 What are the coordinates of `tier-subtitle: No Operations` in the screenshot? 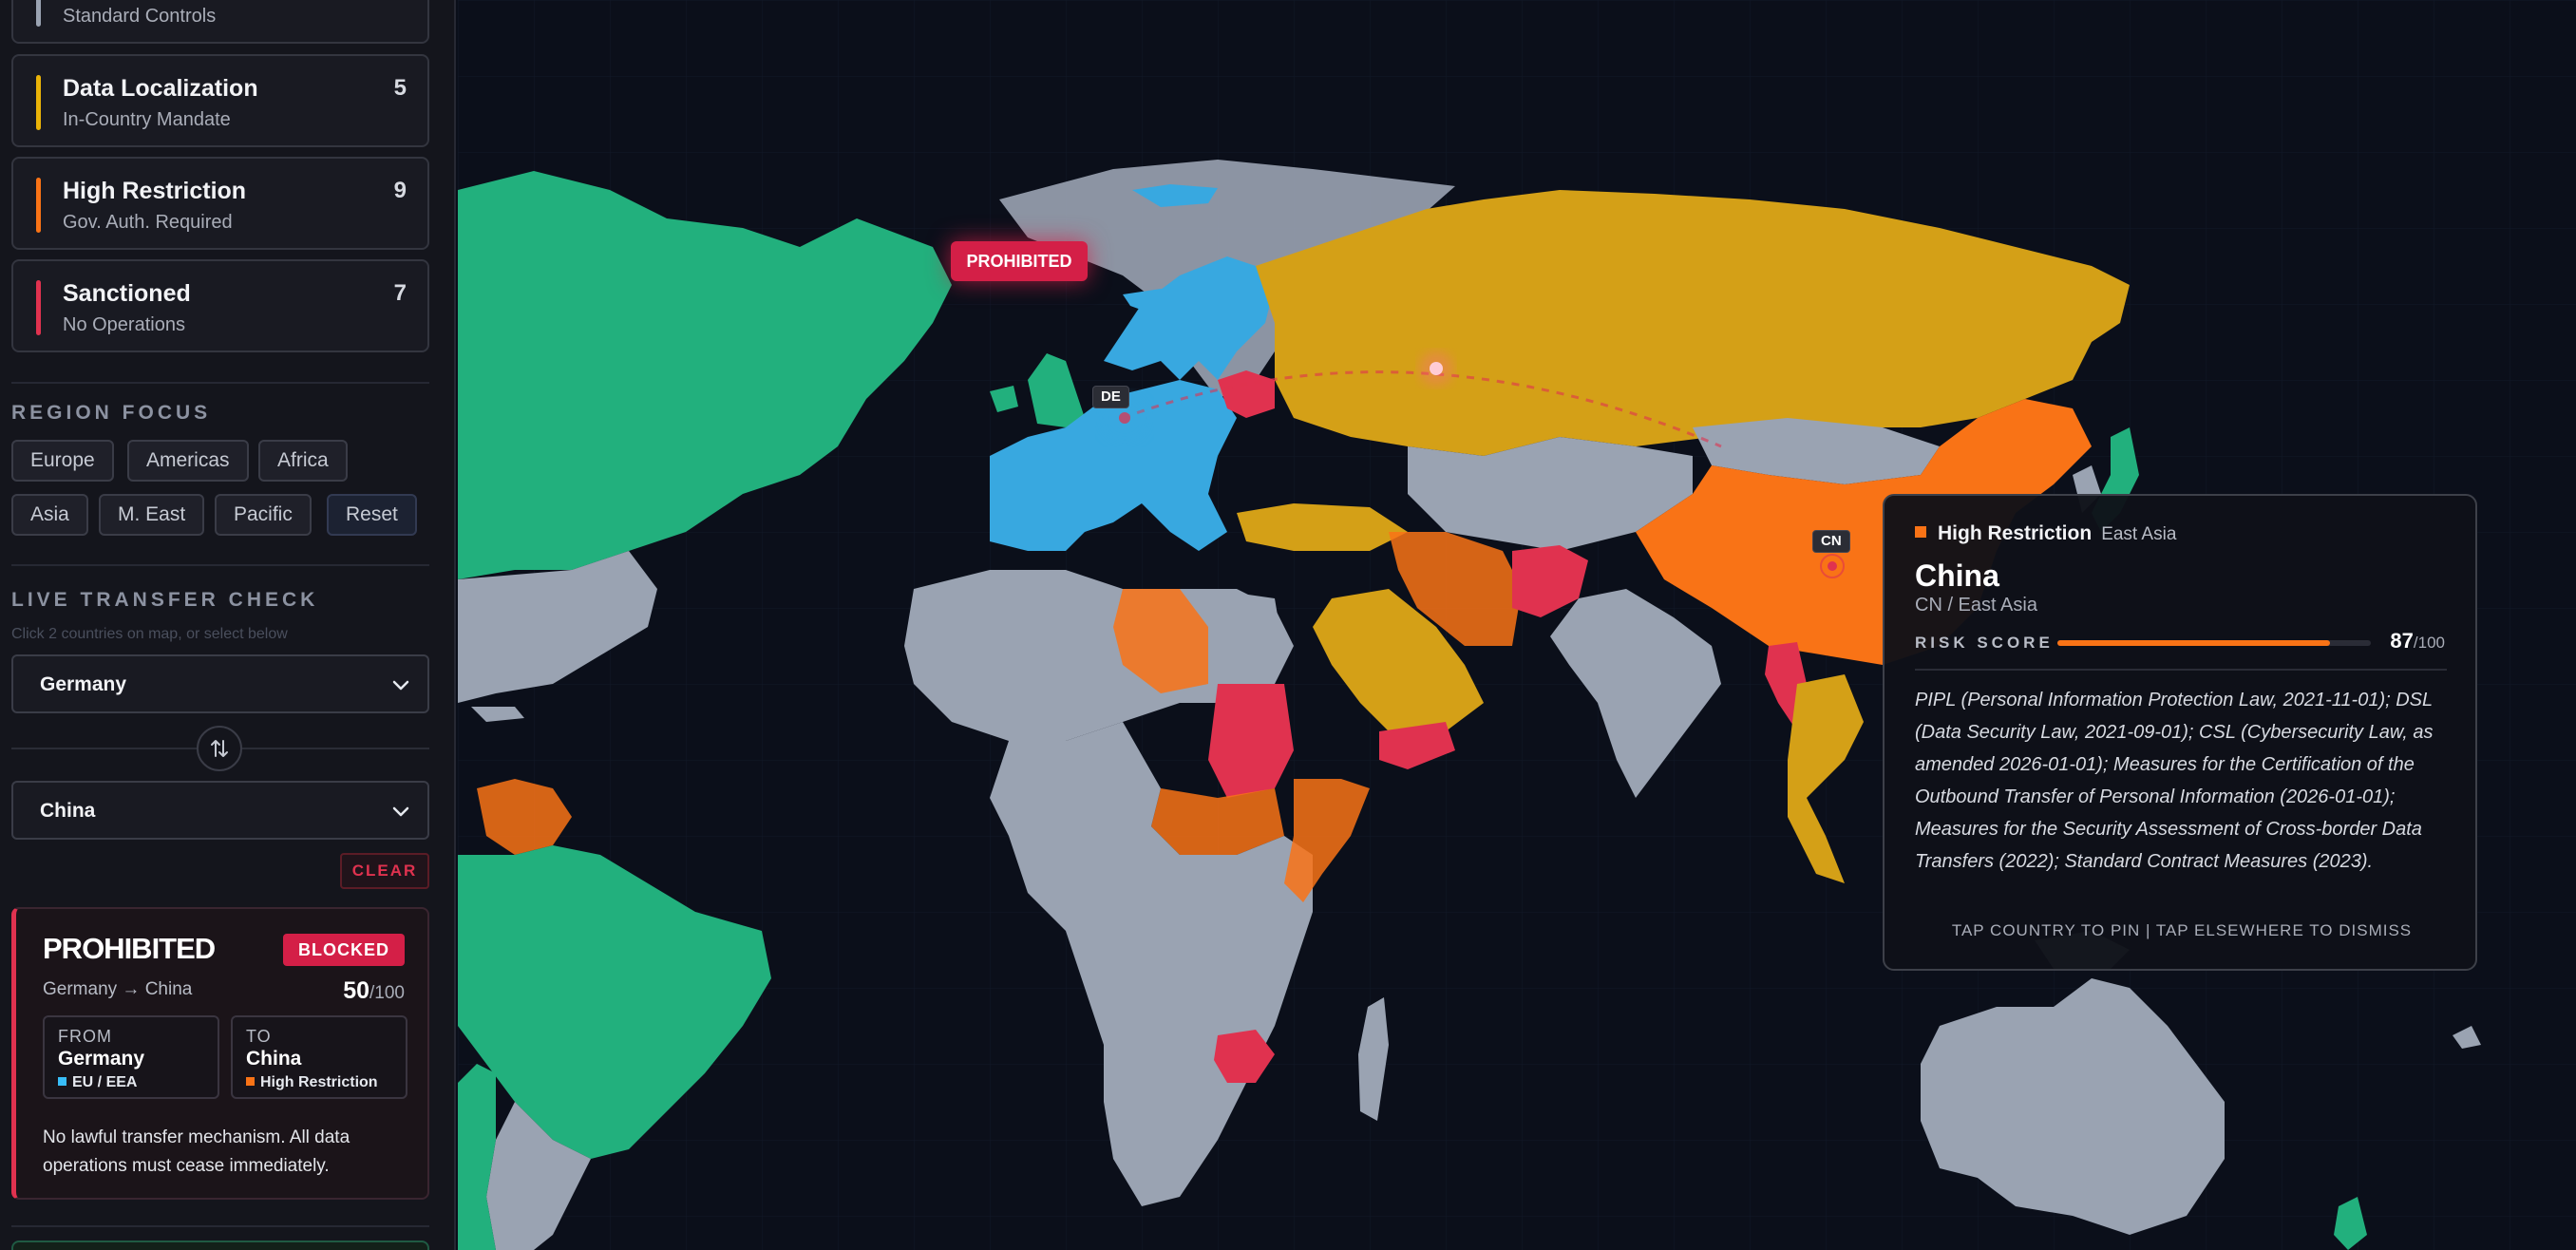 It's located at (124, 324).